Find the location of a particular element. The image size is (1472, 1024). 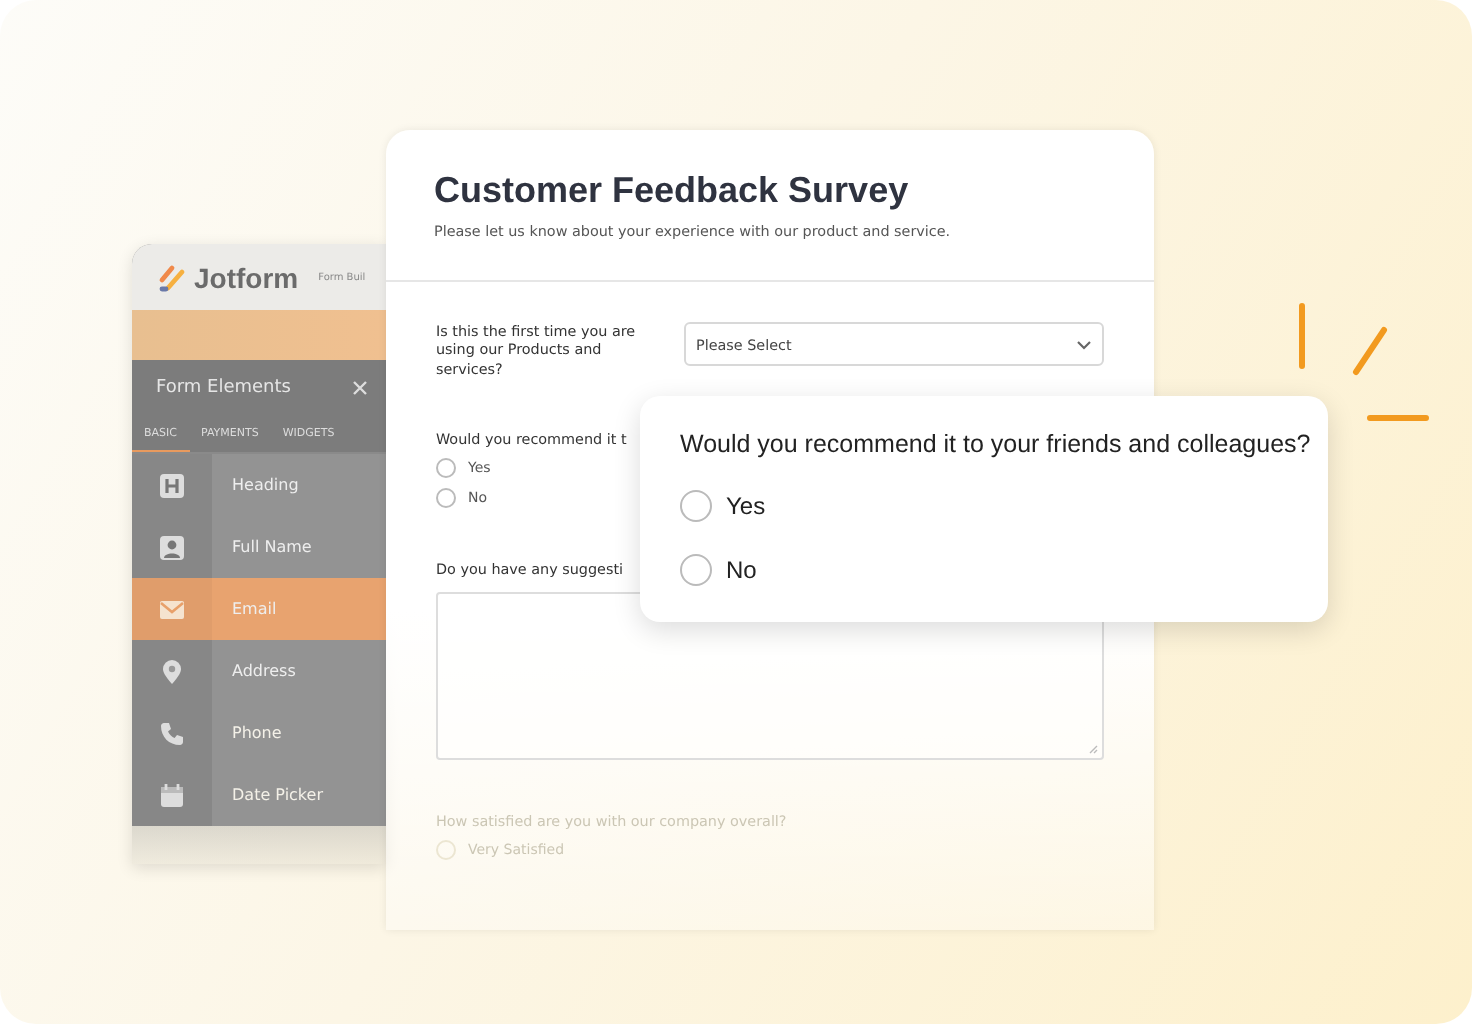

option-label: Yes is located at coordinates (746, 506).